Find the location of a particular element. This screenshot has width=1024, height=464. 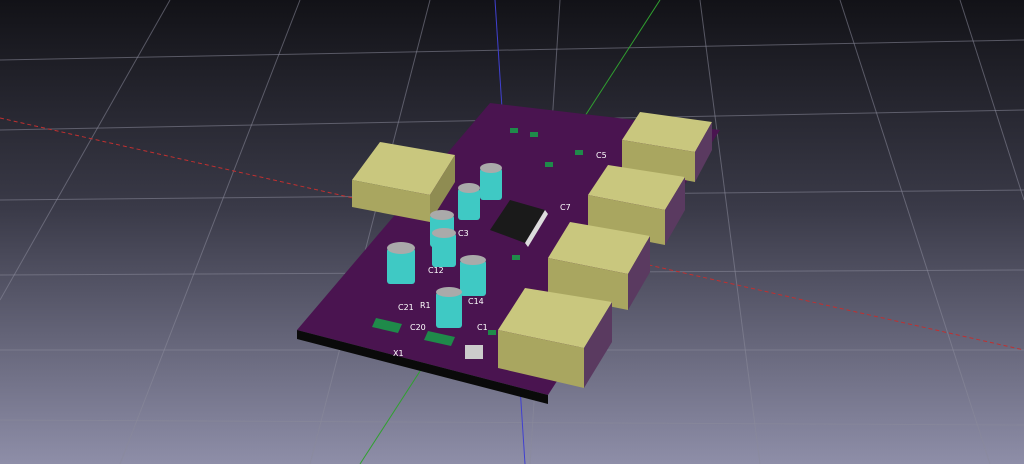

label-r1: R1 is located at coordinates (425, 305).